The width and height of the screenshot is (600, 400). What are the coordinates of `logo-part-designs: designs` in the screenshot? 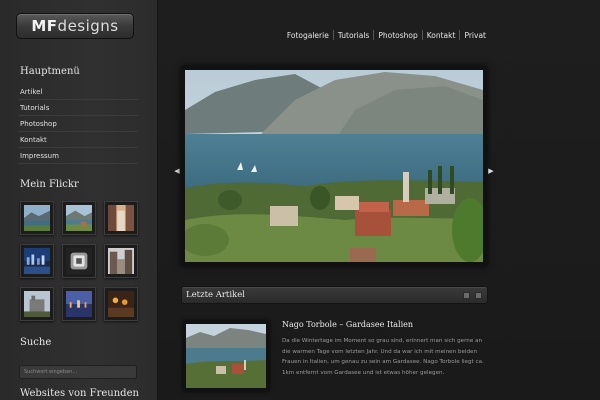 It's located at (88, 26).